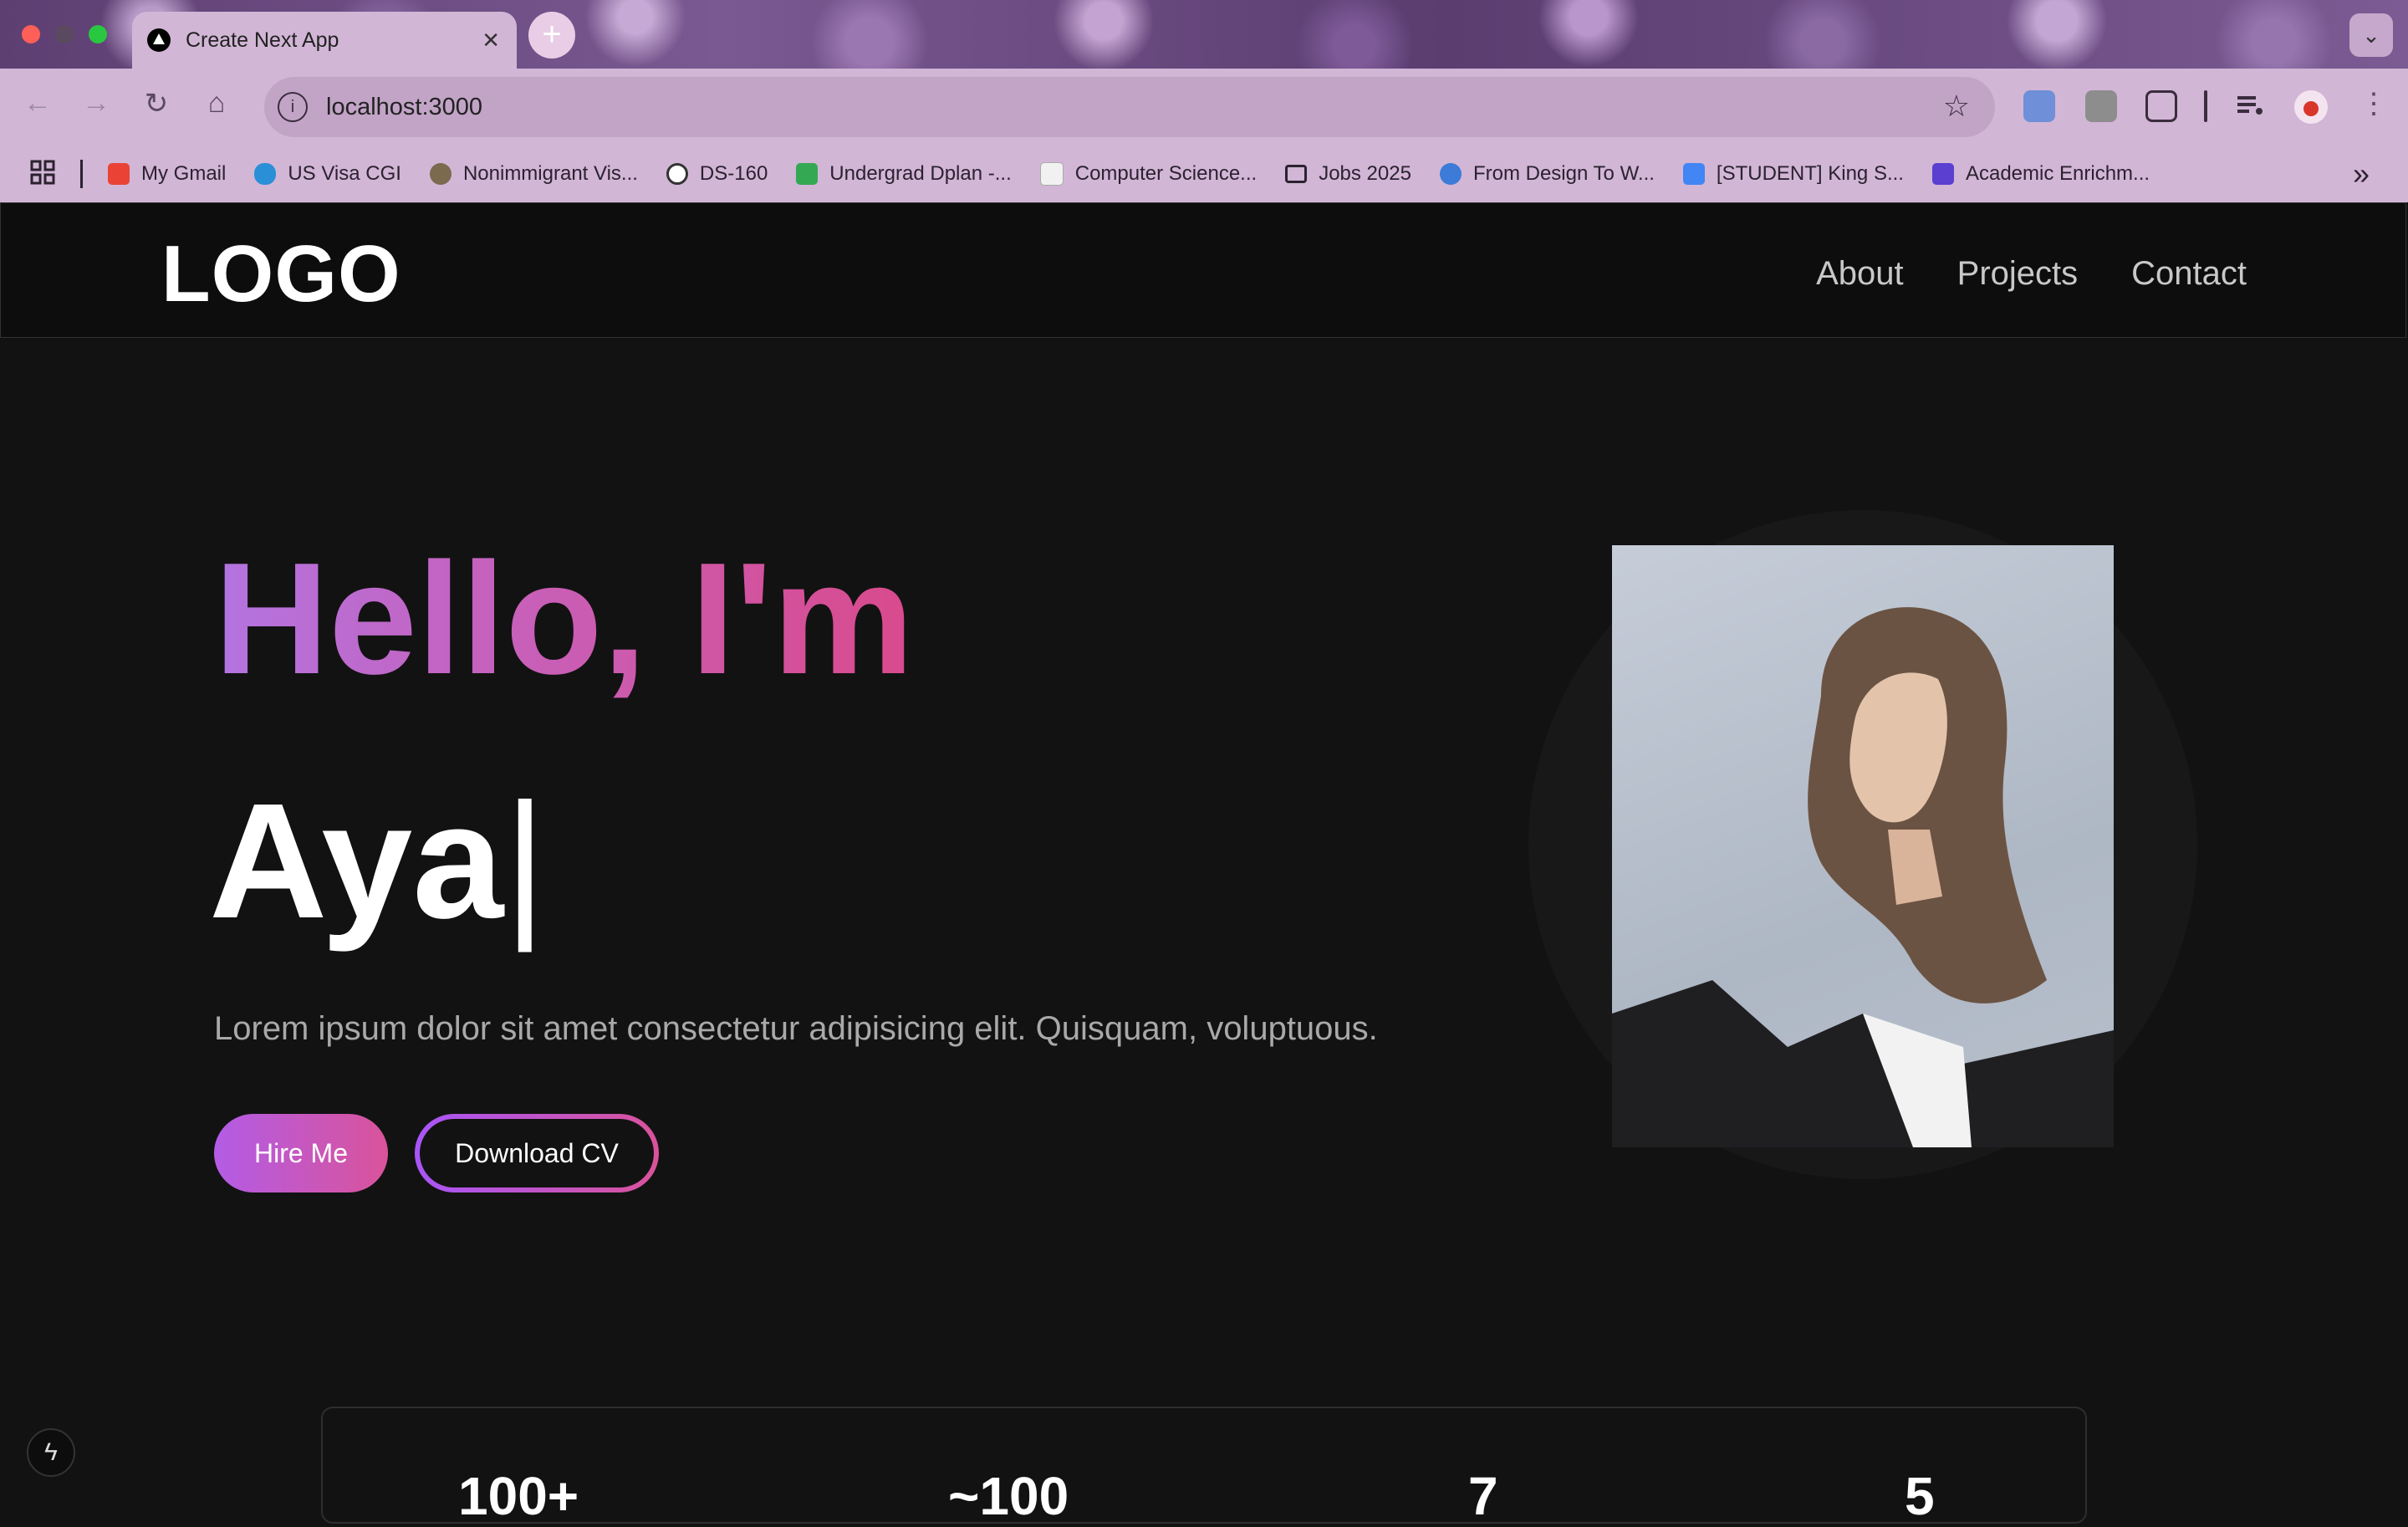 The image size is (2408, 1527). Describe the element at coordinates (1943, 174) in the screenshot. I see `list-icon` at that location.